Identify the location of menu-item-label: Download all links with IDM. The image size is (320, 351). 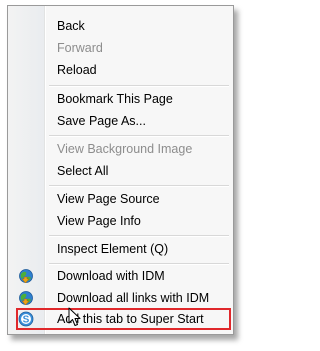
(133, 298).